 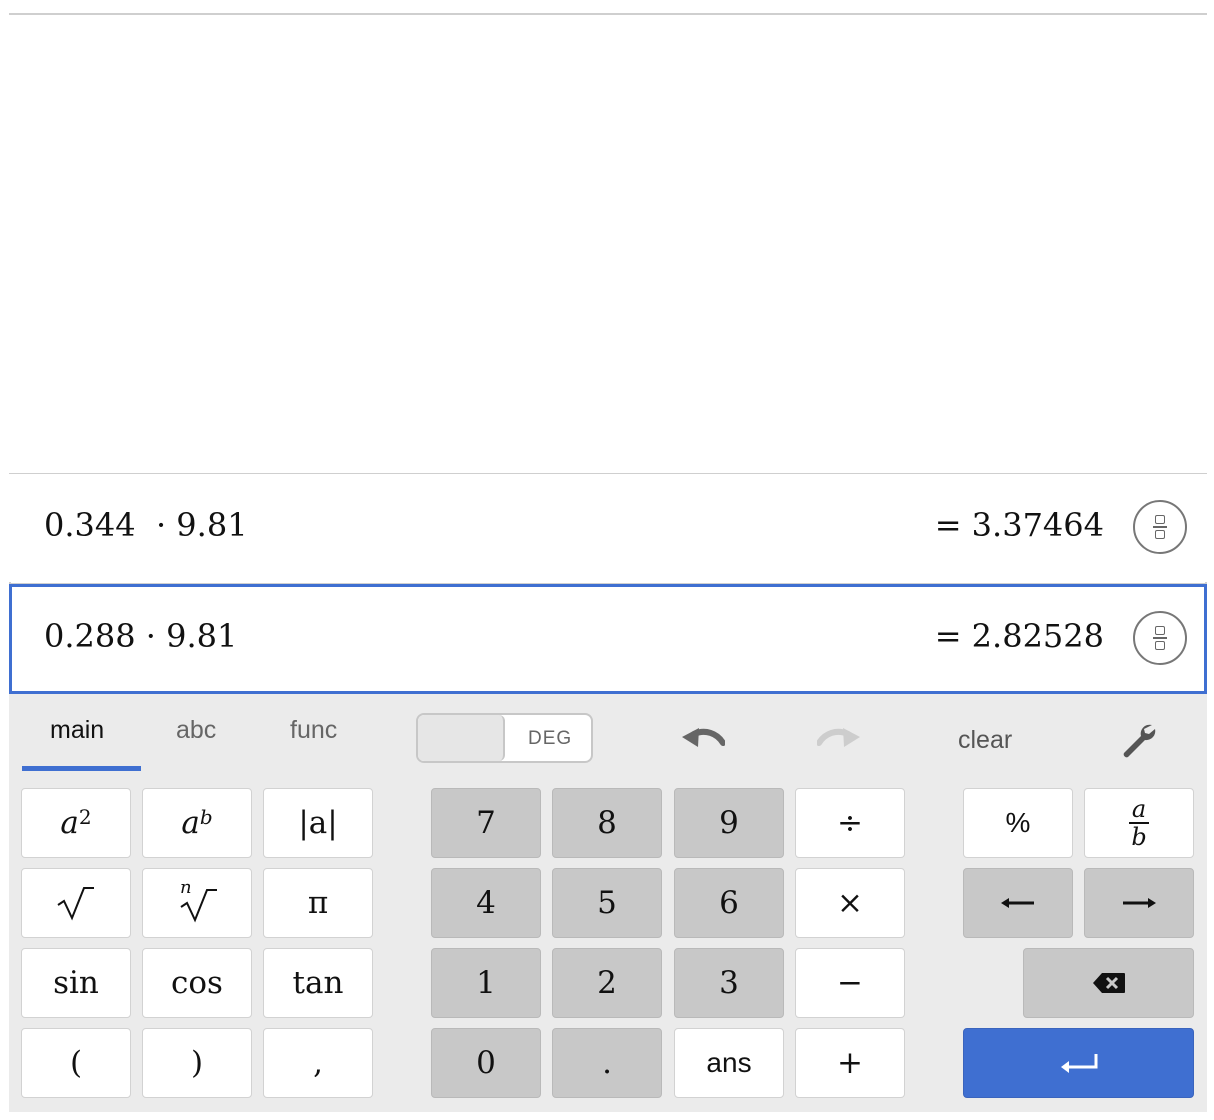 I want to click on expression-input: 0.288 · 9.81, so click(x=140, y=636).